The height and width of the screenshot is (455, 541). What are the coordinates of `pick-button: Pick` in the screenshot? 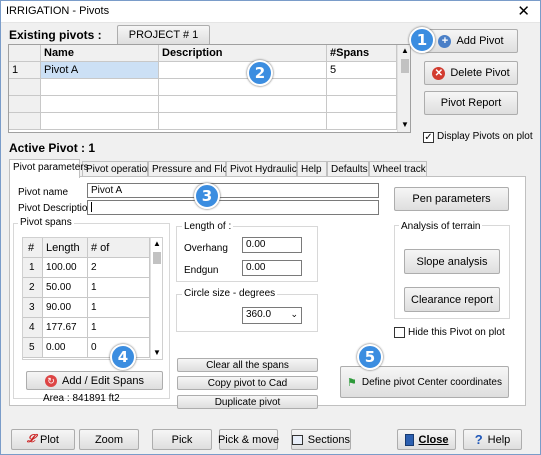 It's located at (182, 439).